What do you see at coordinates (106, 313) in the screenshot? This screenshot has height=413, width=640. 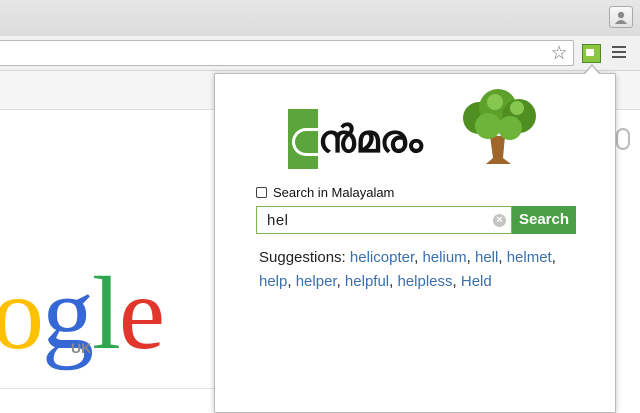 I see `logo-letter: l` at bounding box center [106, 313].